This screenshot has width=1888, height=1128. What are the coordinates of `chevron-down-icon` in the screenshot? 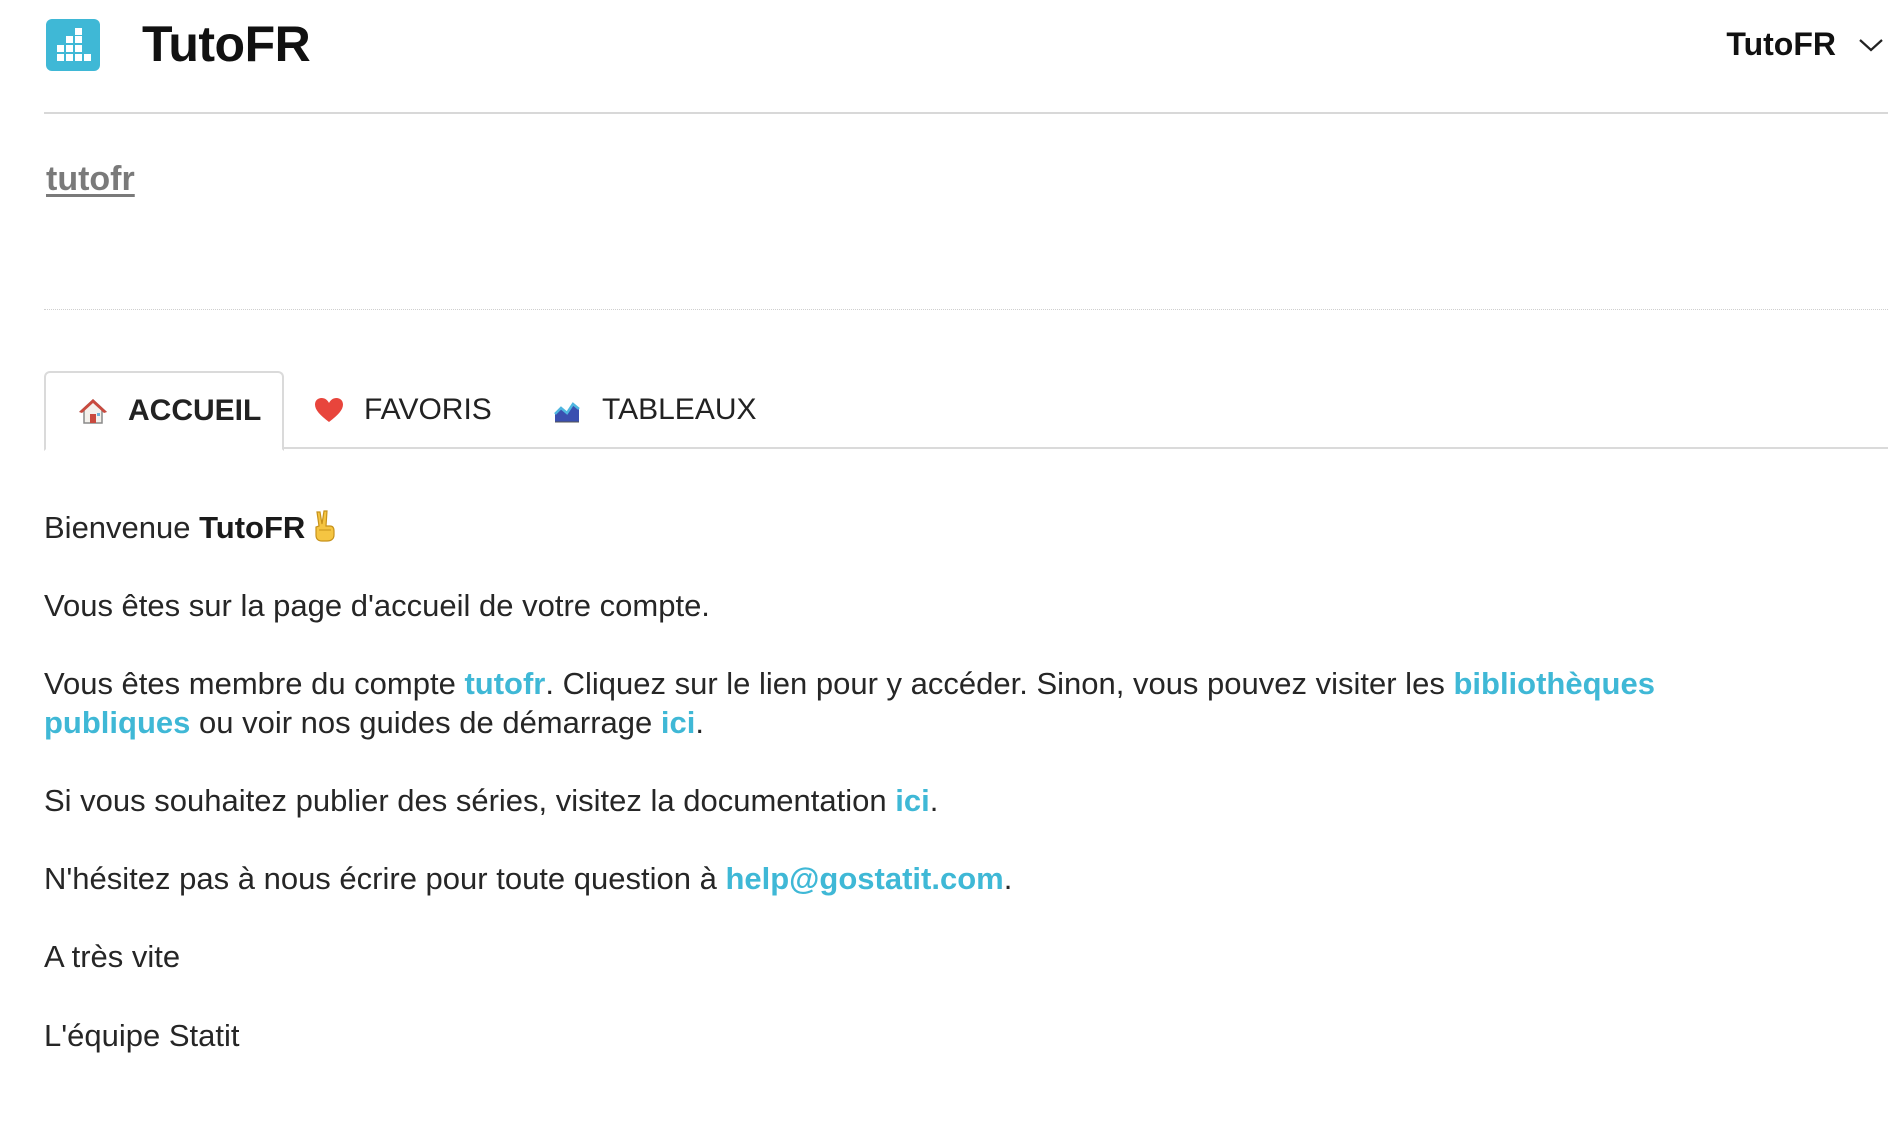 It's located at (1871, 47).